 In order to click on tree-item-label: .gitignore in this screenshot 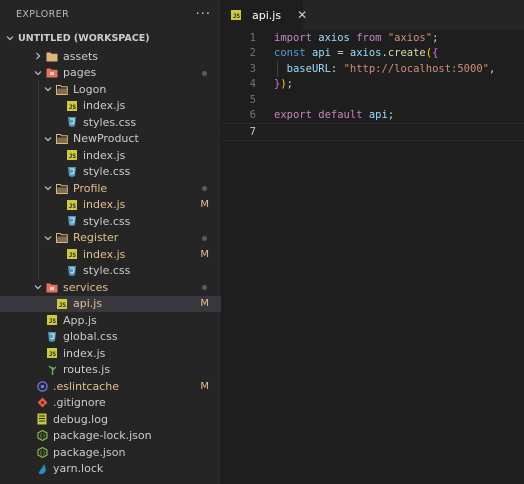, I will do `click(79, 403)`.